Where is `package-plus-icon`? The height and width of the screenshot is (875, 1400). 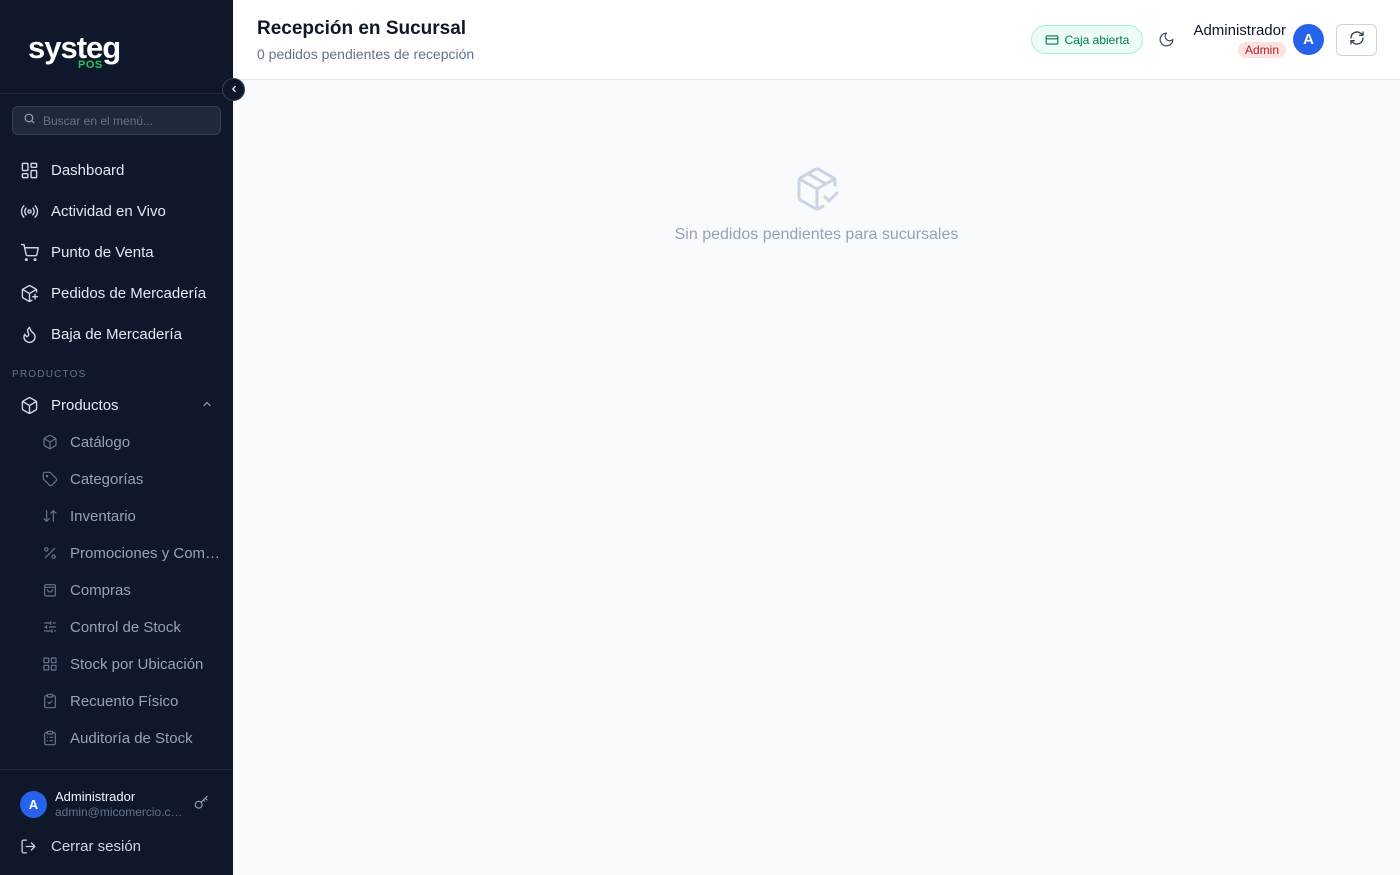
package-plus-icon is located at coordinates (29, 293).